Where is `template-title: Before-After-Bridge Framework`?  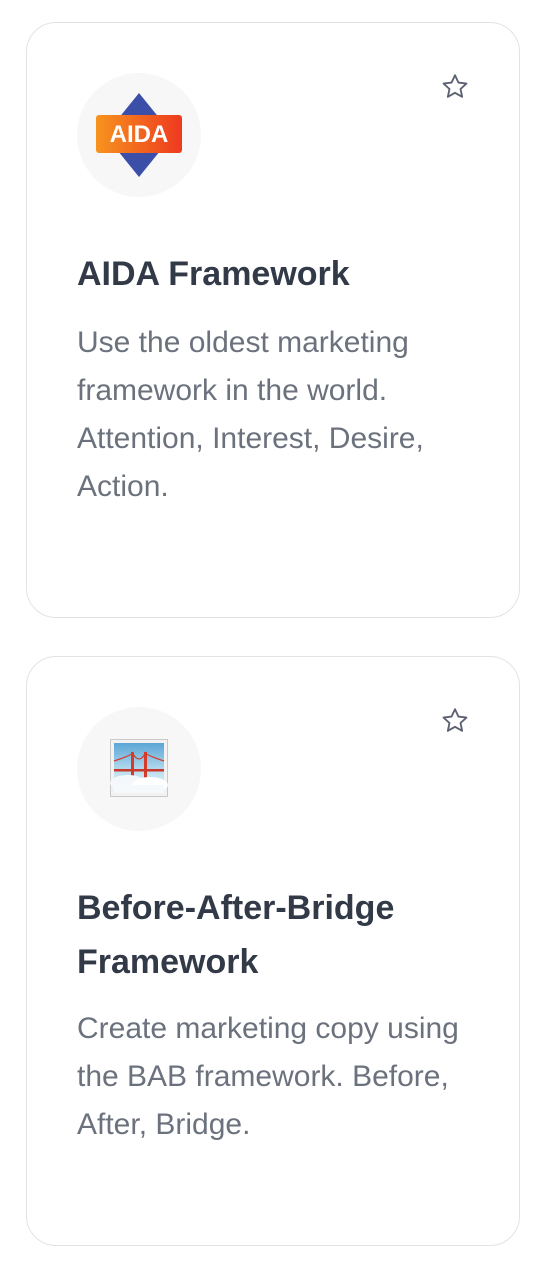
template-title: Before-After-Bridge Framework is located at coordinates (236, 935).